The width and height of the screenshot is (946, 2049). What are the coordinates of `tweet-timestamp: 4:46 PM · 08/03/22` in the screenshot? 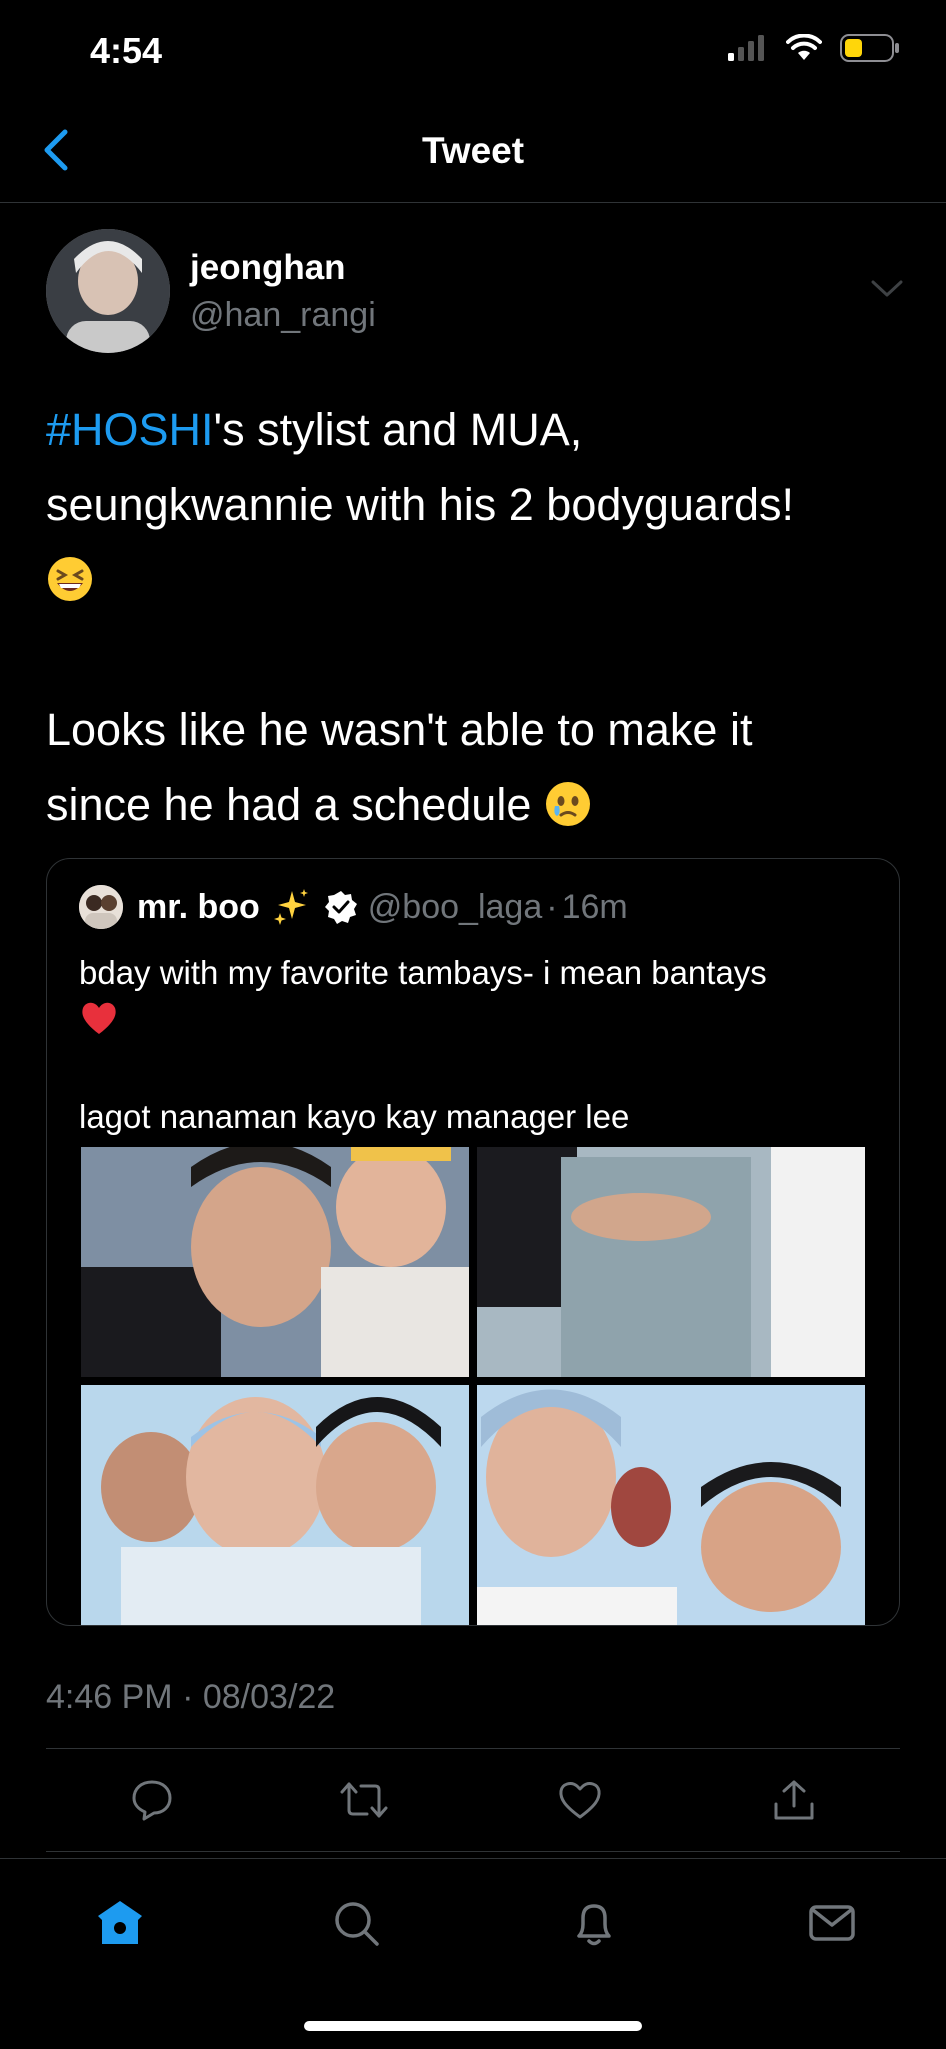 It's located at (190, 1697).